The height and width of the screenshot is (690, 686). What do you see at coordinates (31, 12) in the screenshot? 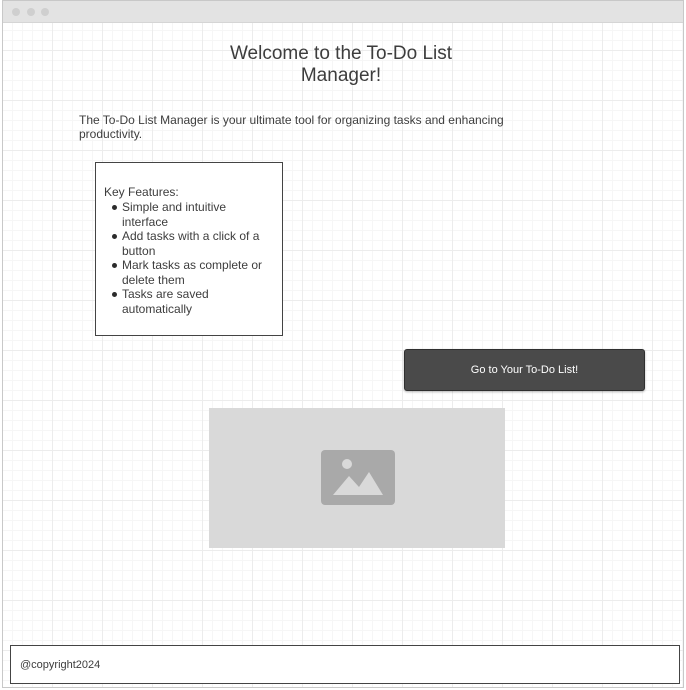
I see `window-control-minimize` at bounding box center [31, 12].